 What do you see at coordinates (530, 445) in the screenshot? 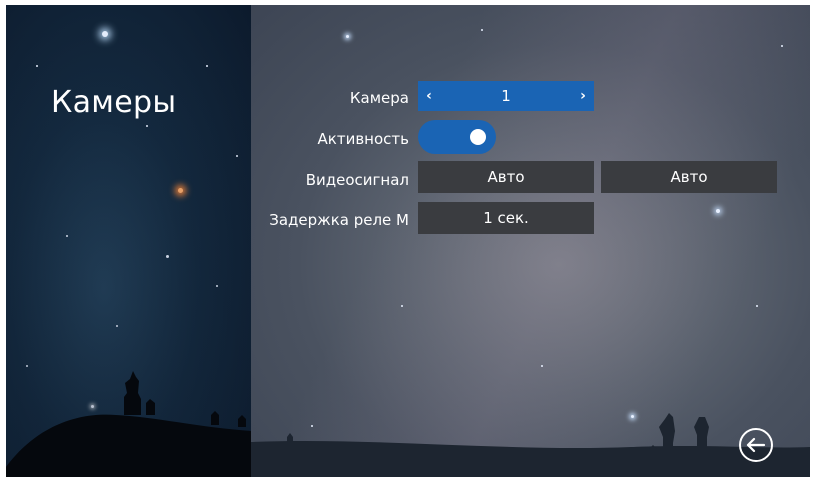
I see `ground-silhouette` at bounding box center [530, 445].